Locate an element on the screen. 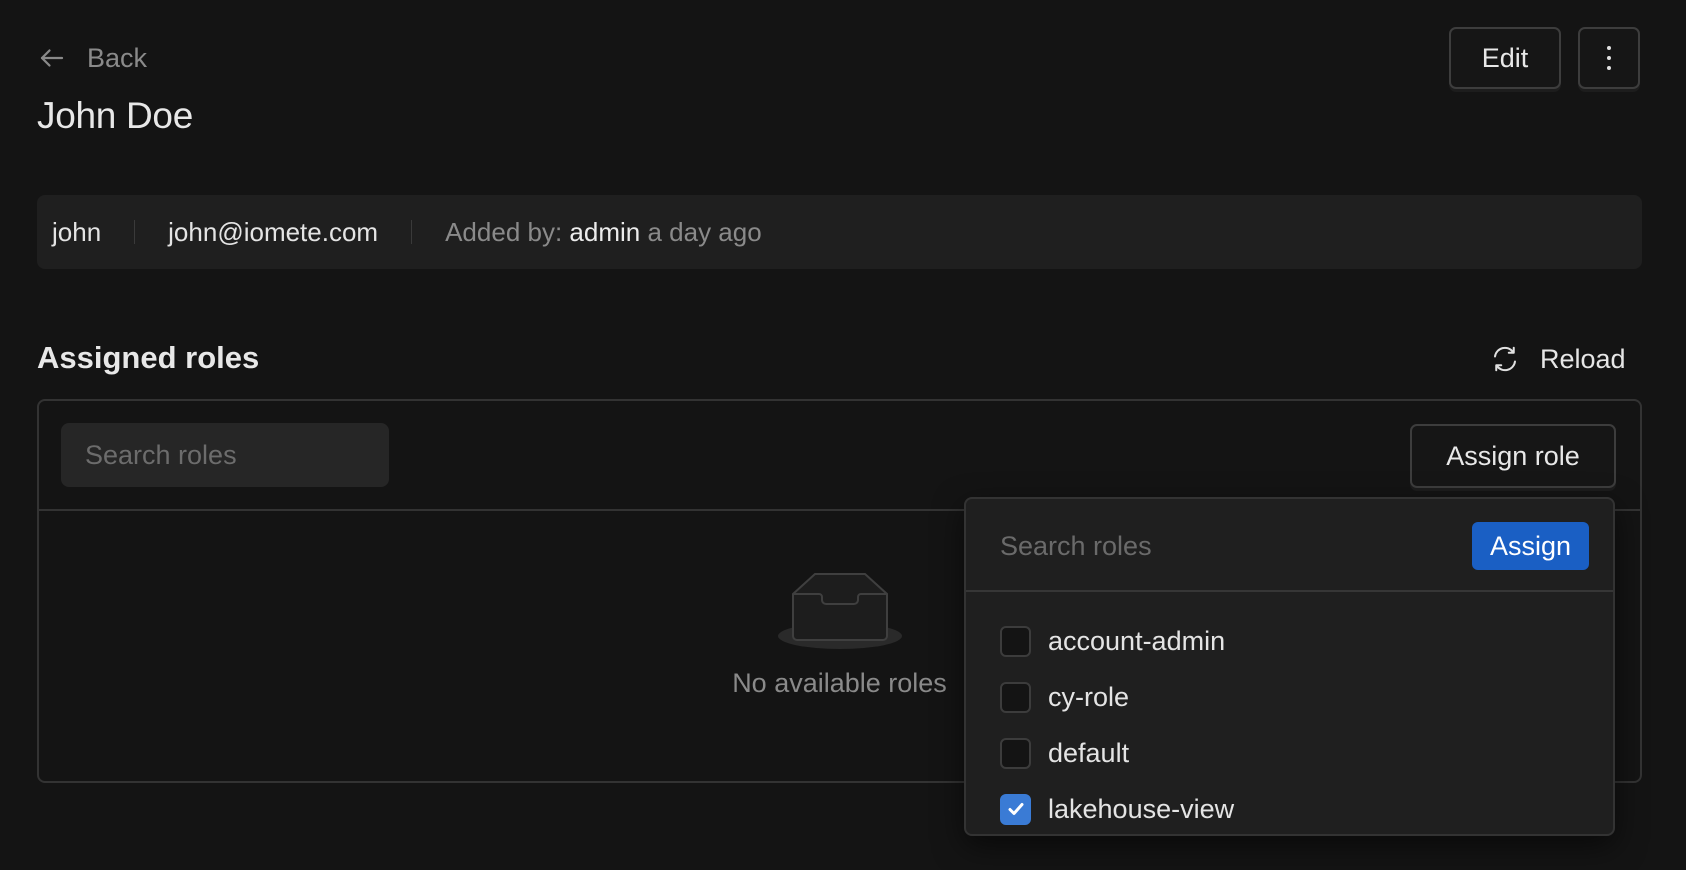  added-when: a day ago is located at coordinates (704, 231).